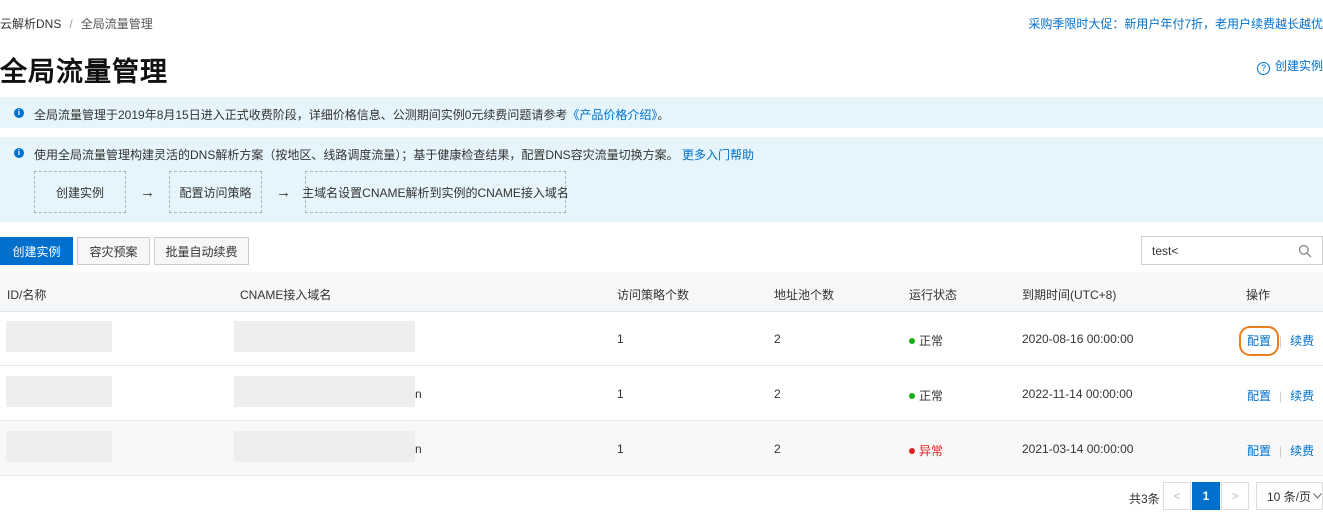 The height and width of the screenshot is (521, 1323). Describe the element at coordinates (804, 295) in the screenshot. I see `col-pool-count: 地址池个数` at that location.